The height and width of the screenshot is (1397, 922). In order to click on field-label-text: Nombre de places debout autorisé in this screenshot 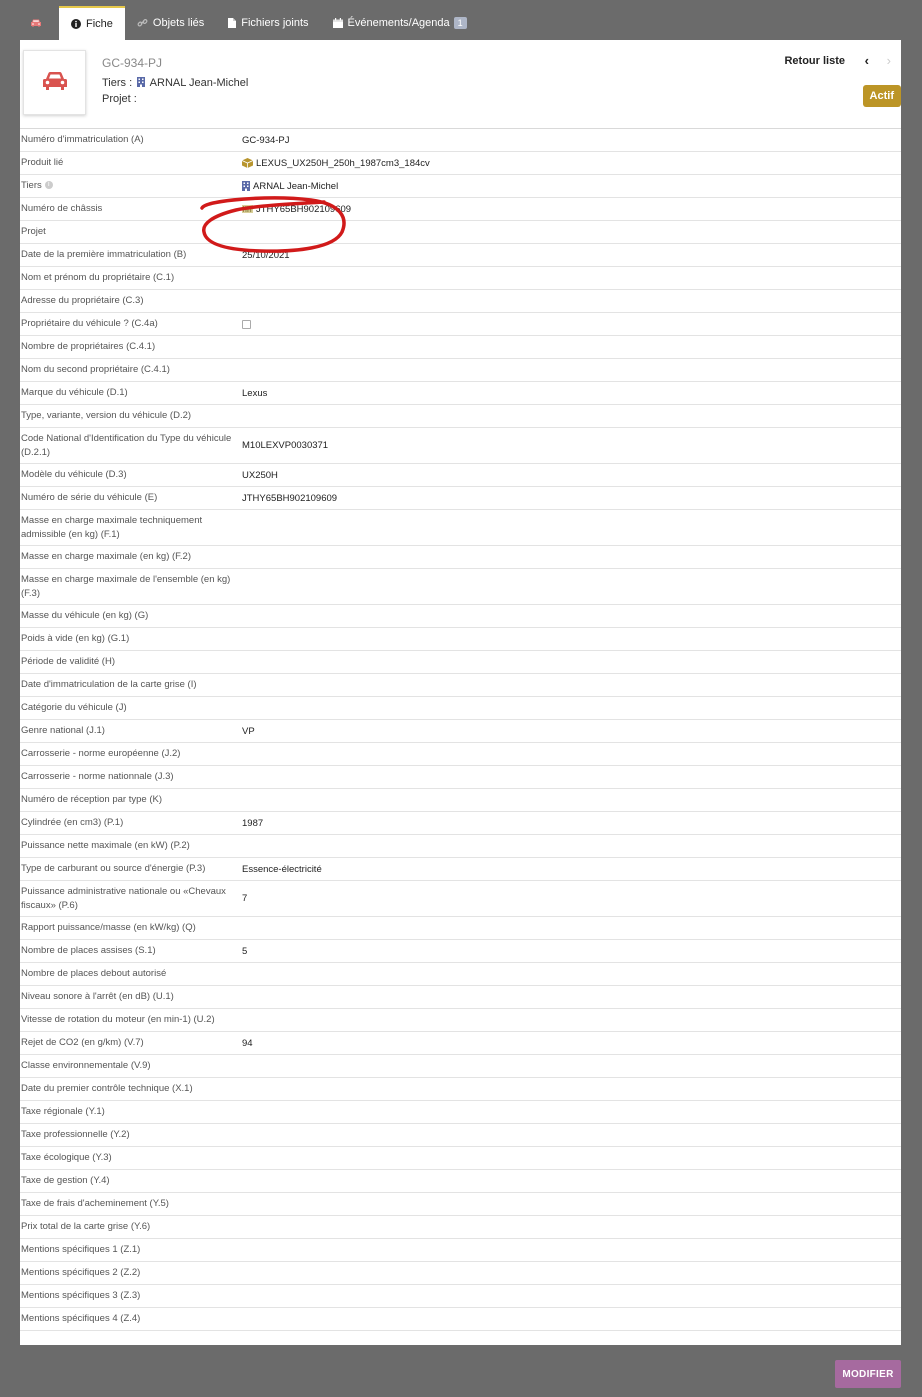, I will do `click(94, 973)`.